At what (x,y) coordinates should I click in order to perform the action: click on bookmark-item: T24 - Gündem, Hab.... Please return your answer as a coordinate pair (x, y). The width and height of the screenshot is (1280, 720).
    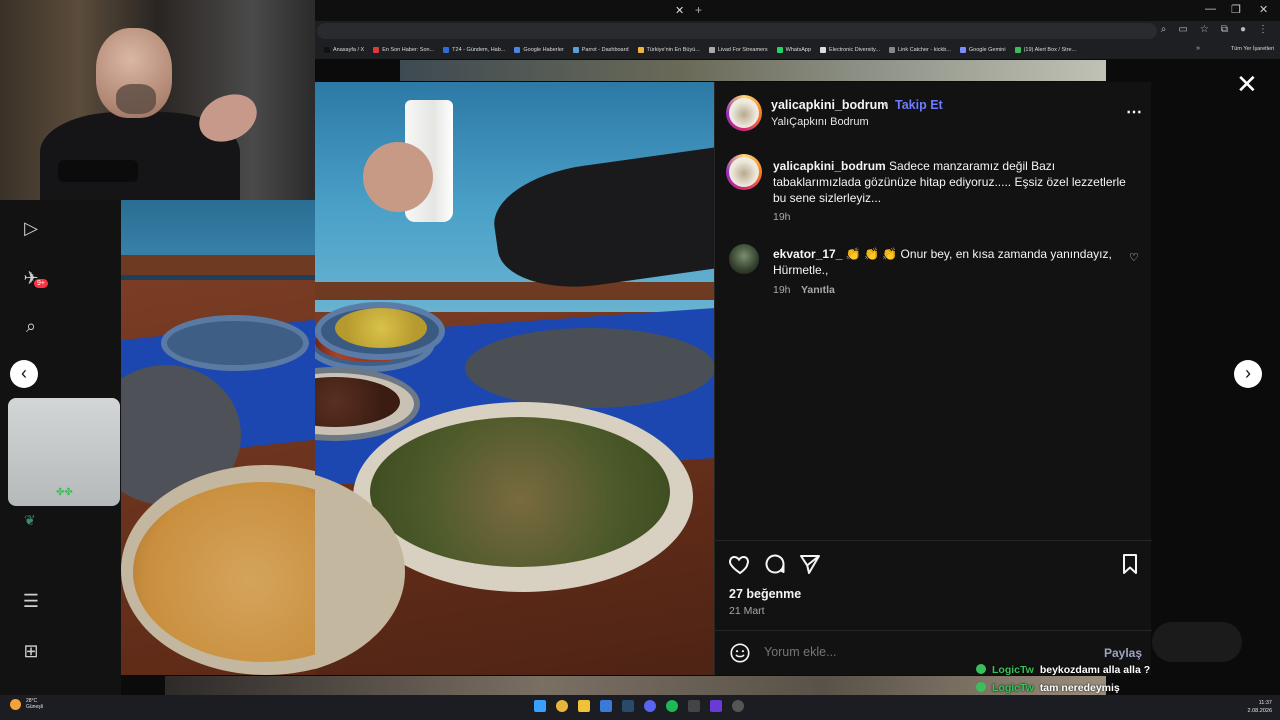
    Looking at the image, I should click on (474, 50).